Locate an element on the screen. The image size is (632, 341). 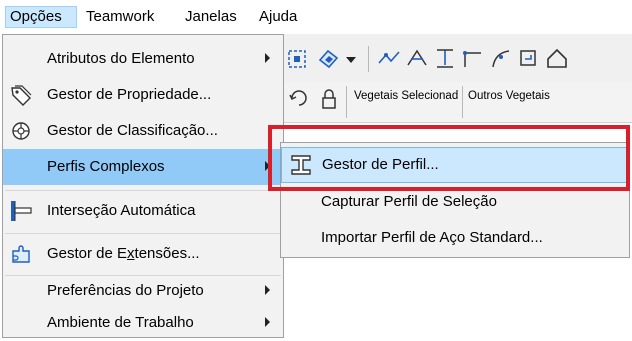
split-icon is located at coordinates (389, 58).